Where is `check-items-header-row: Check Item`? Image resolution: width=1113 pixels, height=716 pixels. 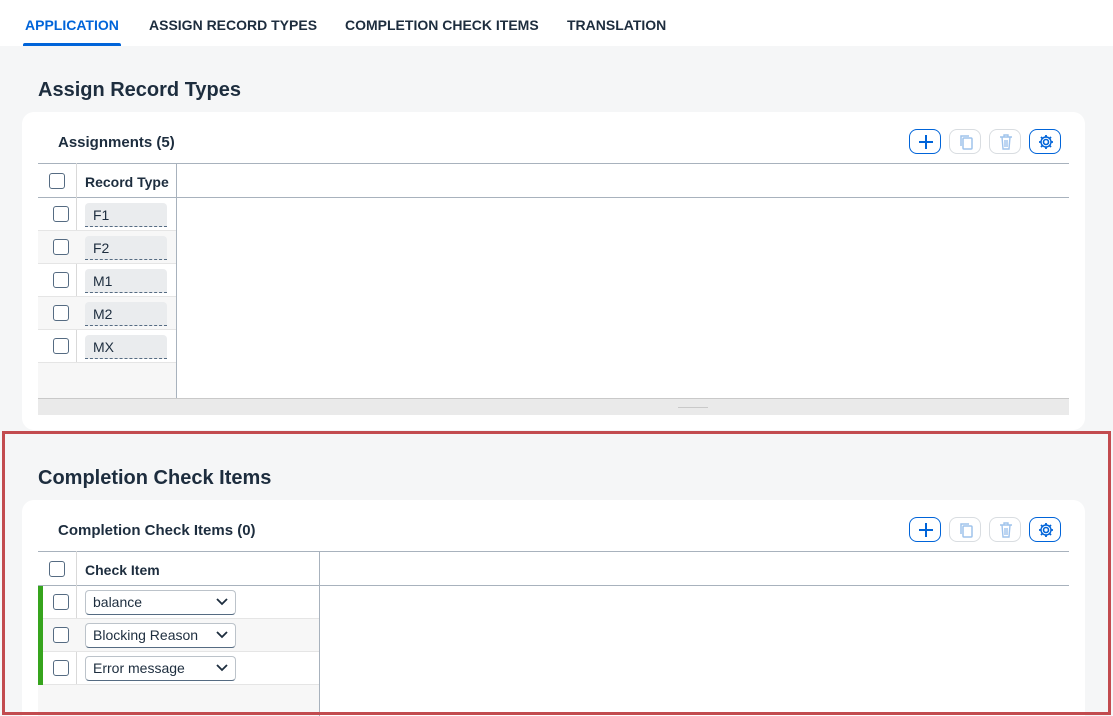
check-items-header-row: Check Item is located at coordinates (553, 568).